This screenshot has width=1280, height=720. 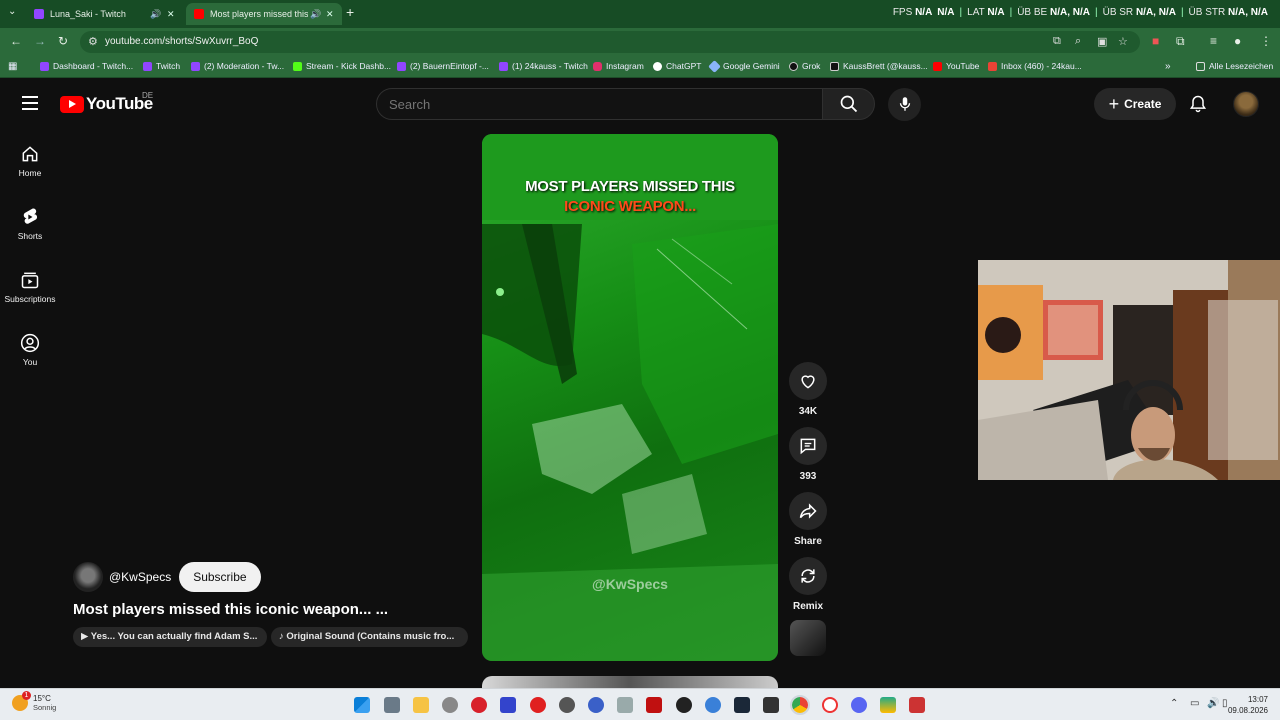 What do you see at coordinates (1266, 41) in the screenshot?
I see `browser-menu-icon: ⋮` at bounding box center [1266, 41].